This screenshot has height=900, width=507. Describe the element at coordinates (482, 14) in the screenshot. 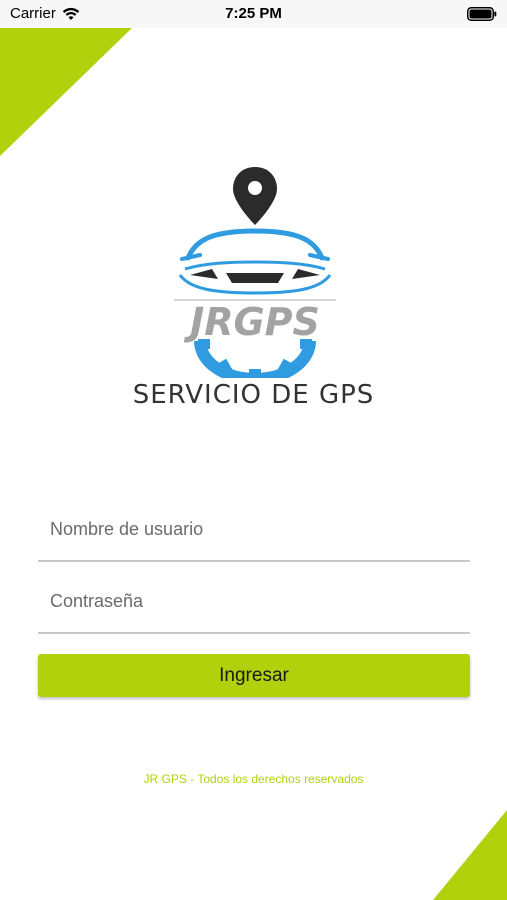

I see `battery-icon` at that location.